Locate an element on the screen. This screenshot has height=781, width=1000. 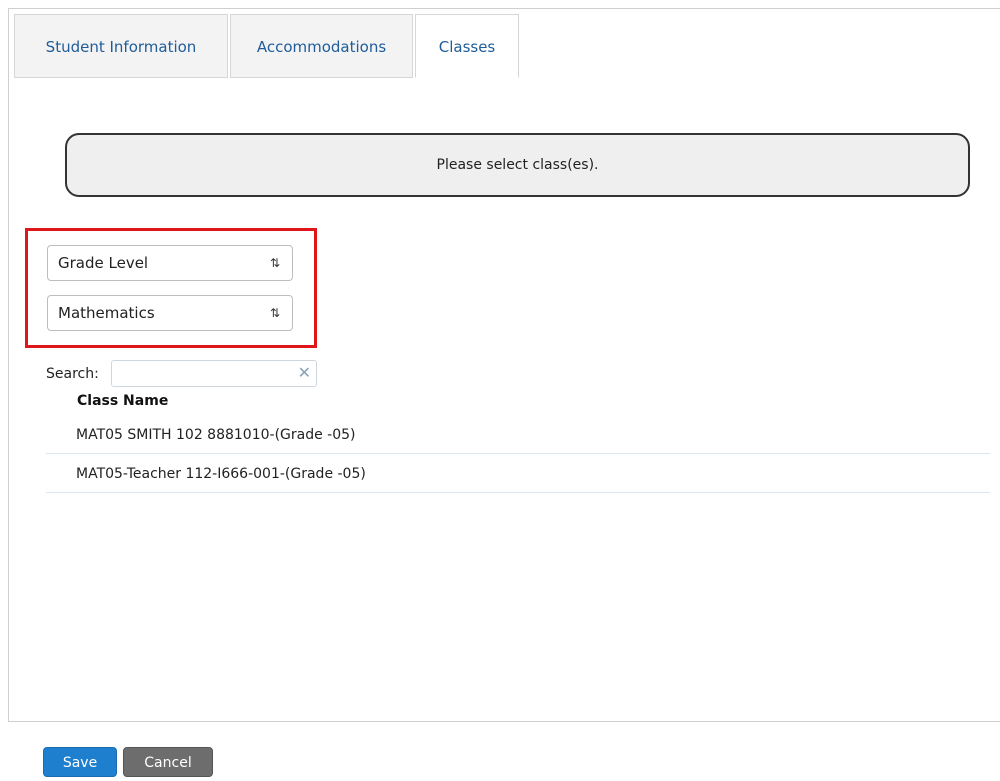
tab-accommodations: Accommodations is located at coordinates (321, 46).